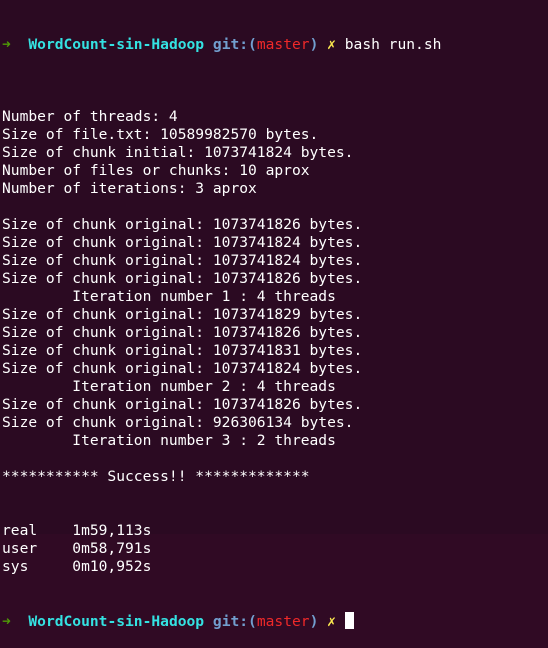 Image resolution: width=548 pixels, height=648 pixels. Describe the element at coordinates (178, 422) in the screenshot. I see `output-line: Size of chunk original: 926306134 bytes.` at that location.